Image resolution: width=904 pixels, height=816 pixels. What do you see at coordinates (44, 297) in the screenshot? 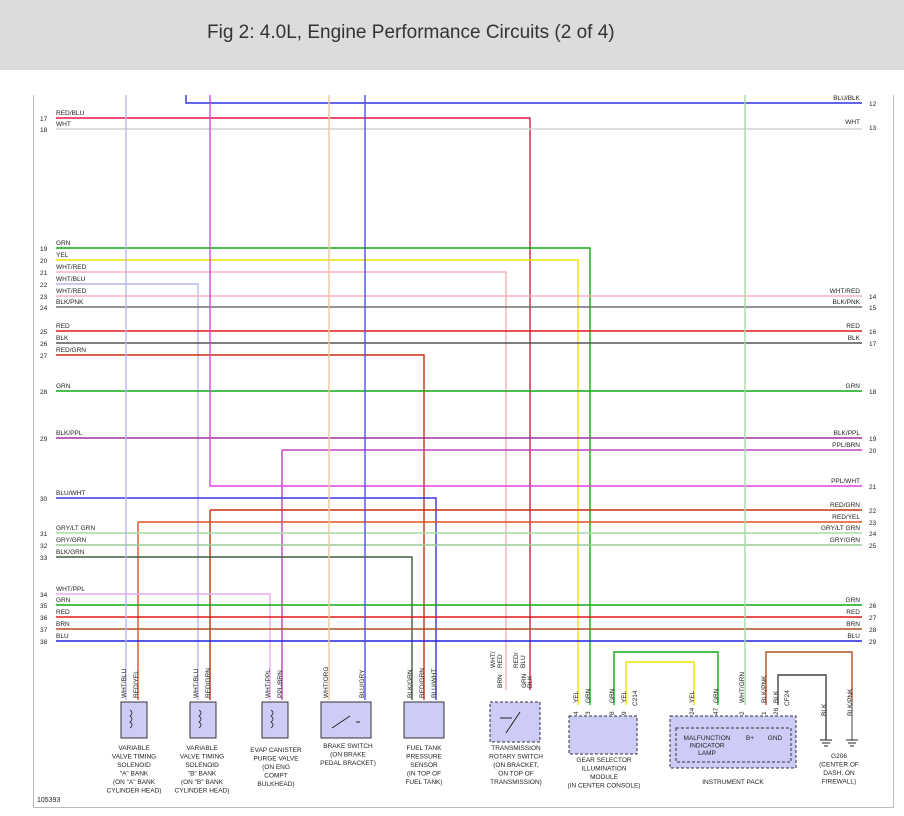
I see `wire-number-left: 23` at bounding box center [44, 297].